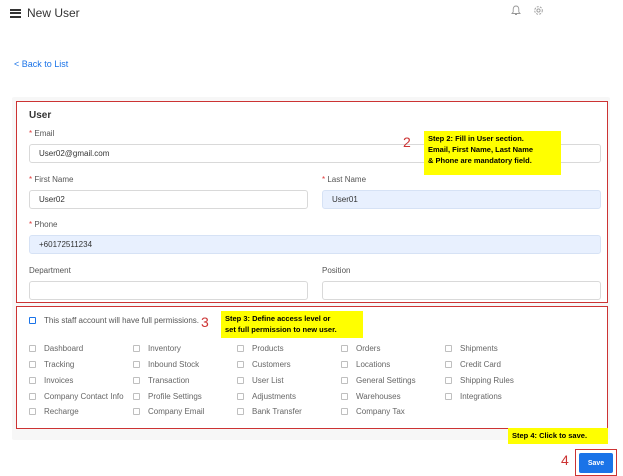 The width and height of the screenshot is (623, 476). I want to click on permission-item: Products, so click(260, 348).